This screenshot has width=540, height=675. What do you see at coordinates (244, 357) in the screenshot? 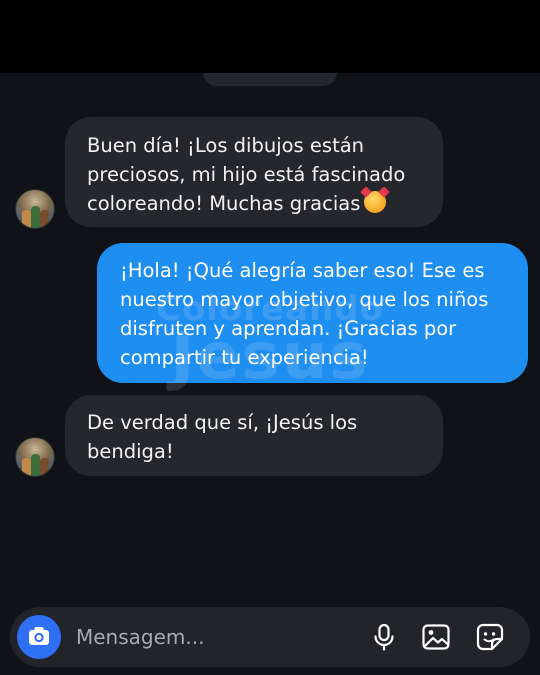
I see `message-line: compartir tu experiencia!` at bounding box center [244, 357].